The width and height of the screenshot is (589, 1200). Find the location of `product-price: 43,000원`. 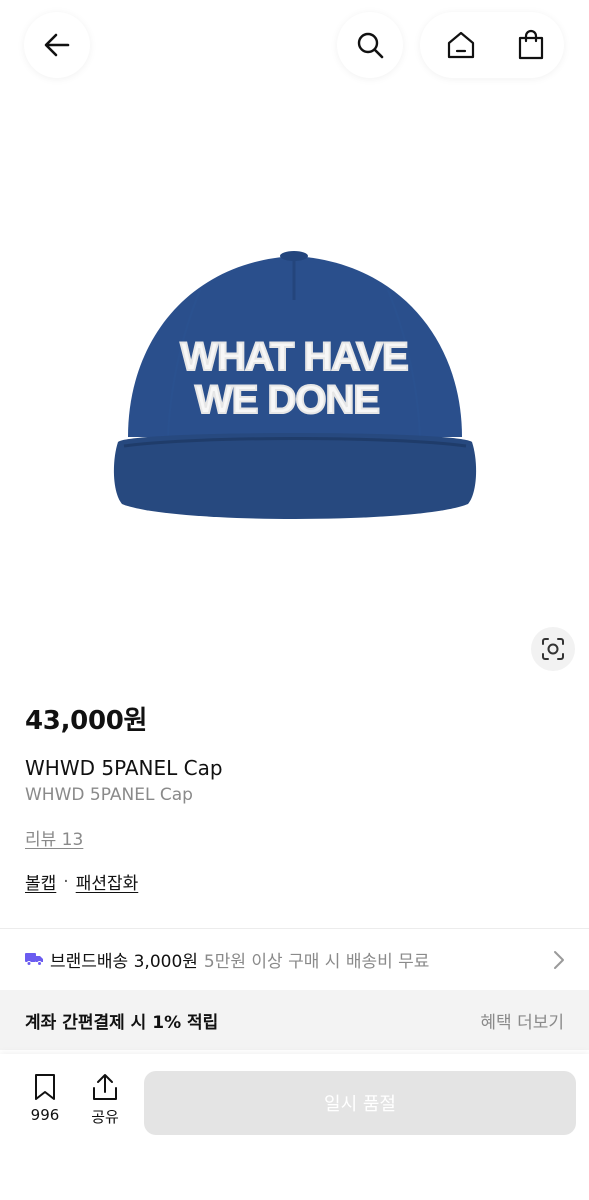

product-price: 43,000원 is located at coordinates (86, 721).